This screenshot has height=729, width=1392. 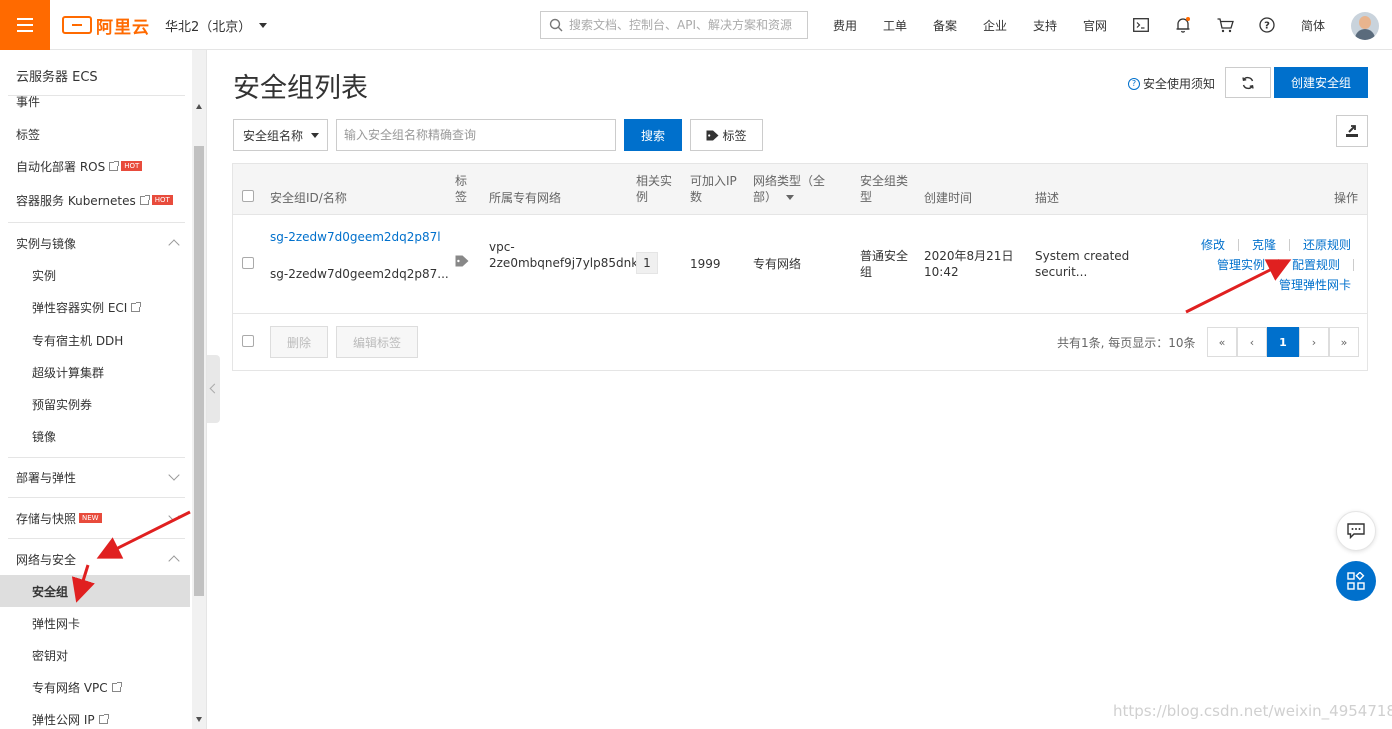 What do you see at coordinates (653, 135) in the screenshot?
I see `search-button: 搜索` at bounding box center [653, 135].